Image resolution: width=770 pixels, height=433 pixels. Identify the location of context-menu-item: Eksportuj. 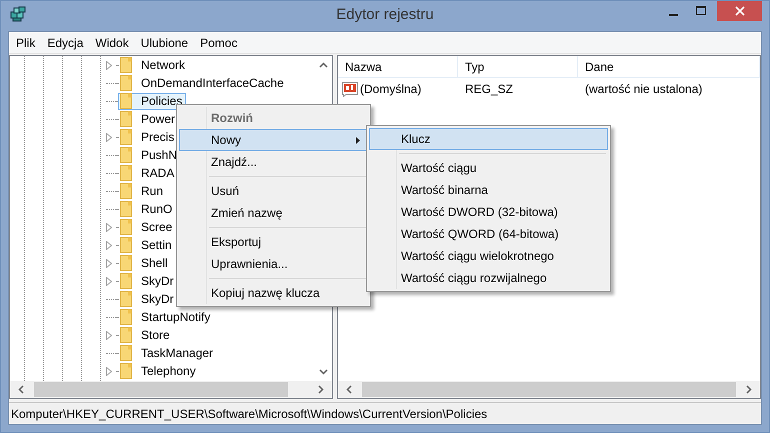
(273, 242).